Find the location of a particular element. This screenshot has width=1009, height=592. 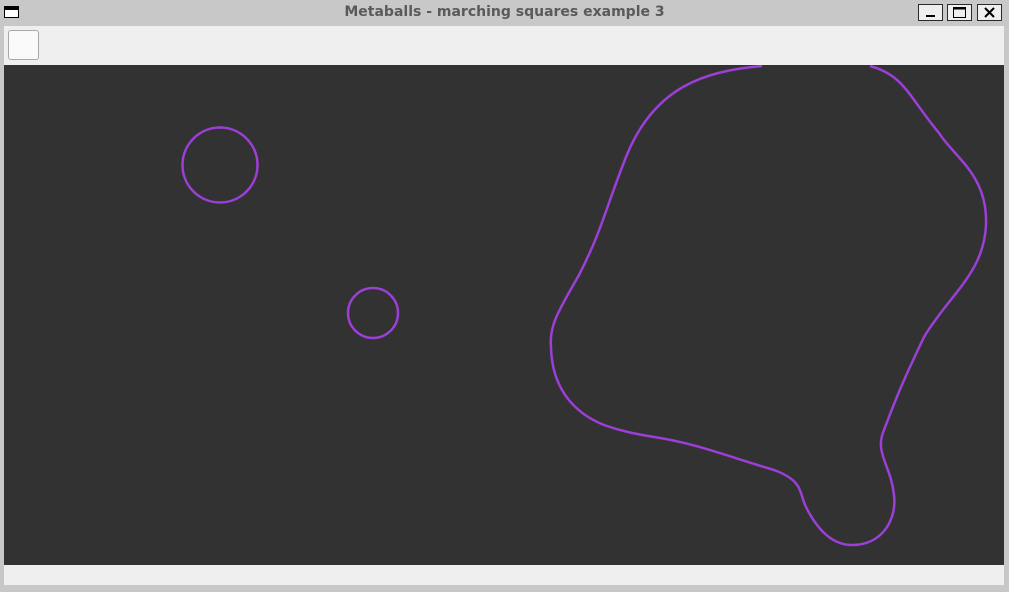

minimize-icon is located at coordinates (930, 16).